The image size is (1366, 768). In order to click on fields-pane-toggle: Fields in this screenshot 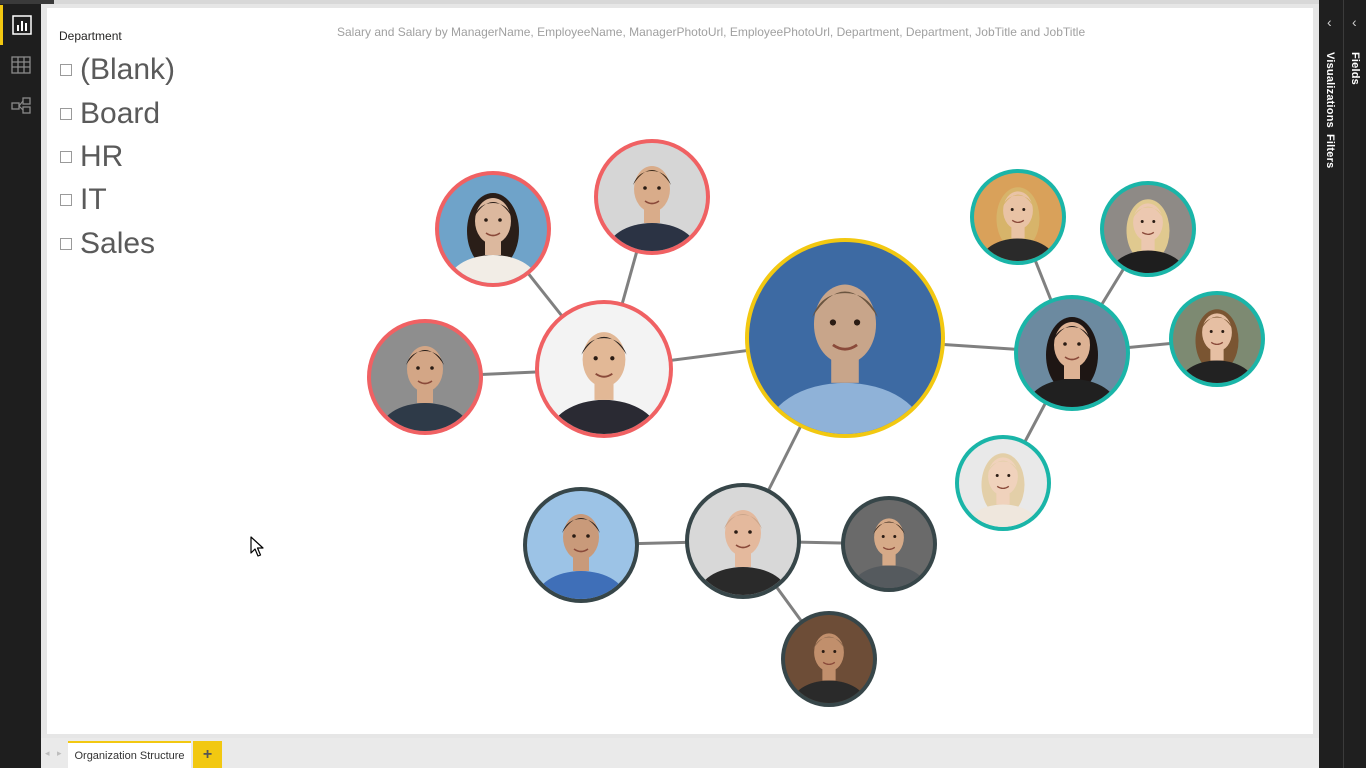, I will do `click(1355, 68)`.